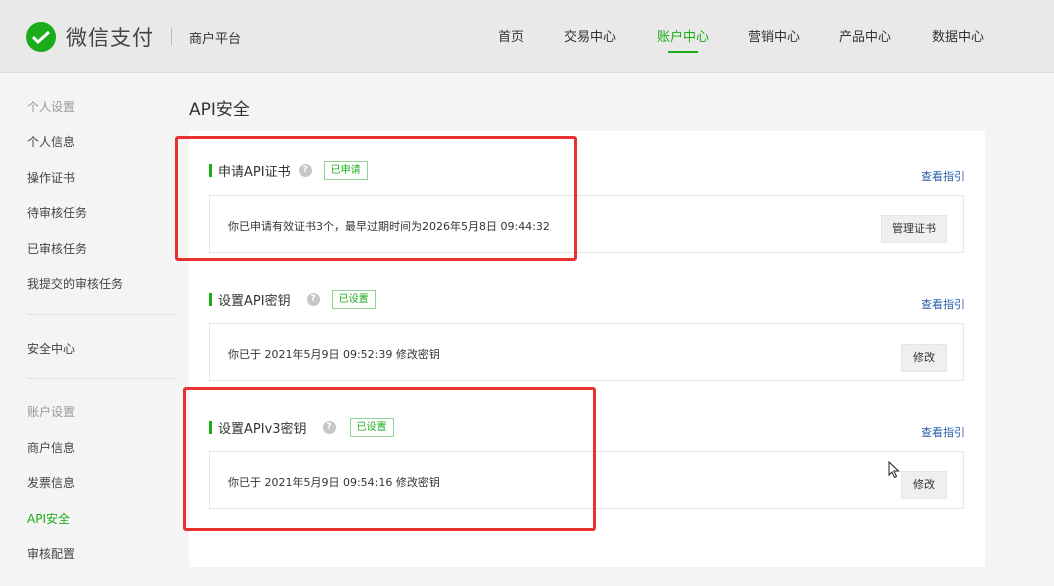 This screenshot has width=1054, height=586. Describe the element at coordinates (41, 37) in the screenshot. I see `wechat-pay-logo-icon` at that location.